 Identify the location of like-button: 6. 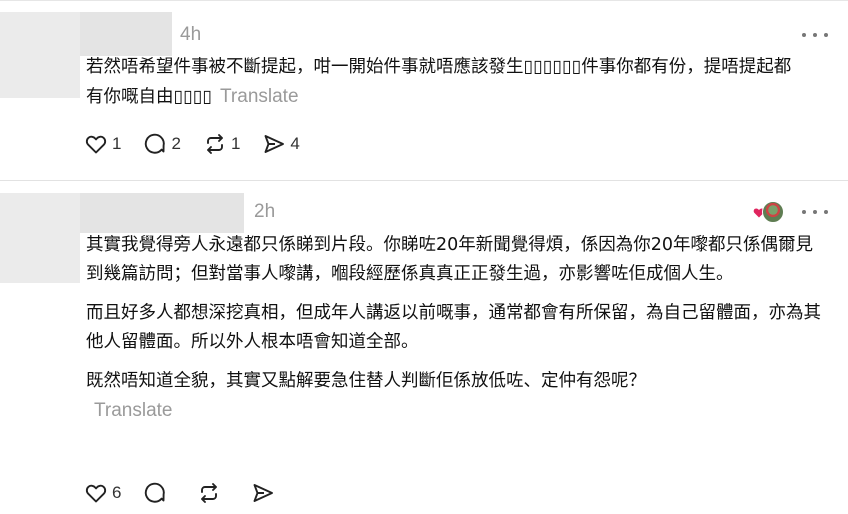
(102, 493).